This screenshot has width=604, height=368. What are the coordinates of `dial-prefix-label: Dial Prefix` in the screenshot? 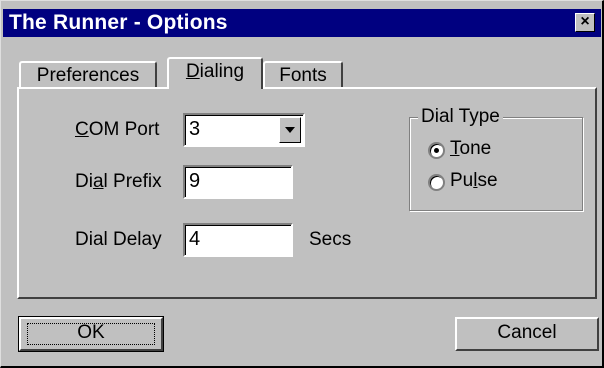 It's located at (118, 182).